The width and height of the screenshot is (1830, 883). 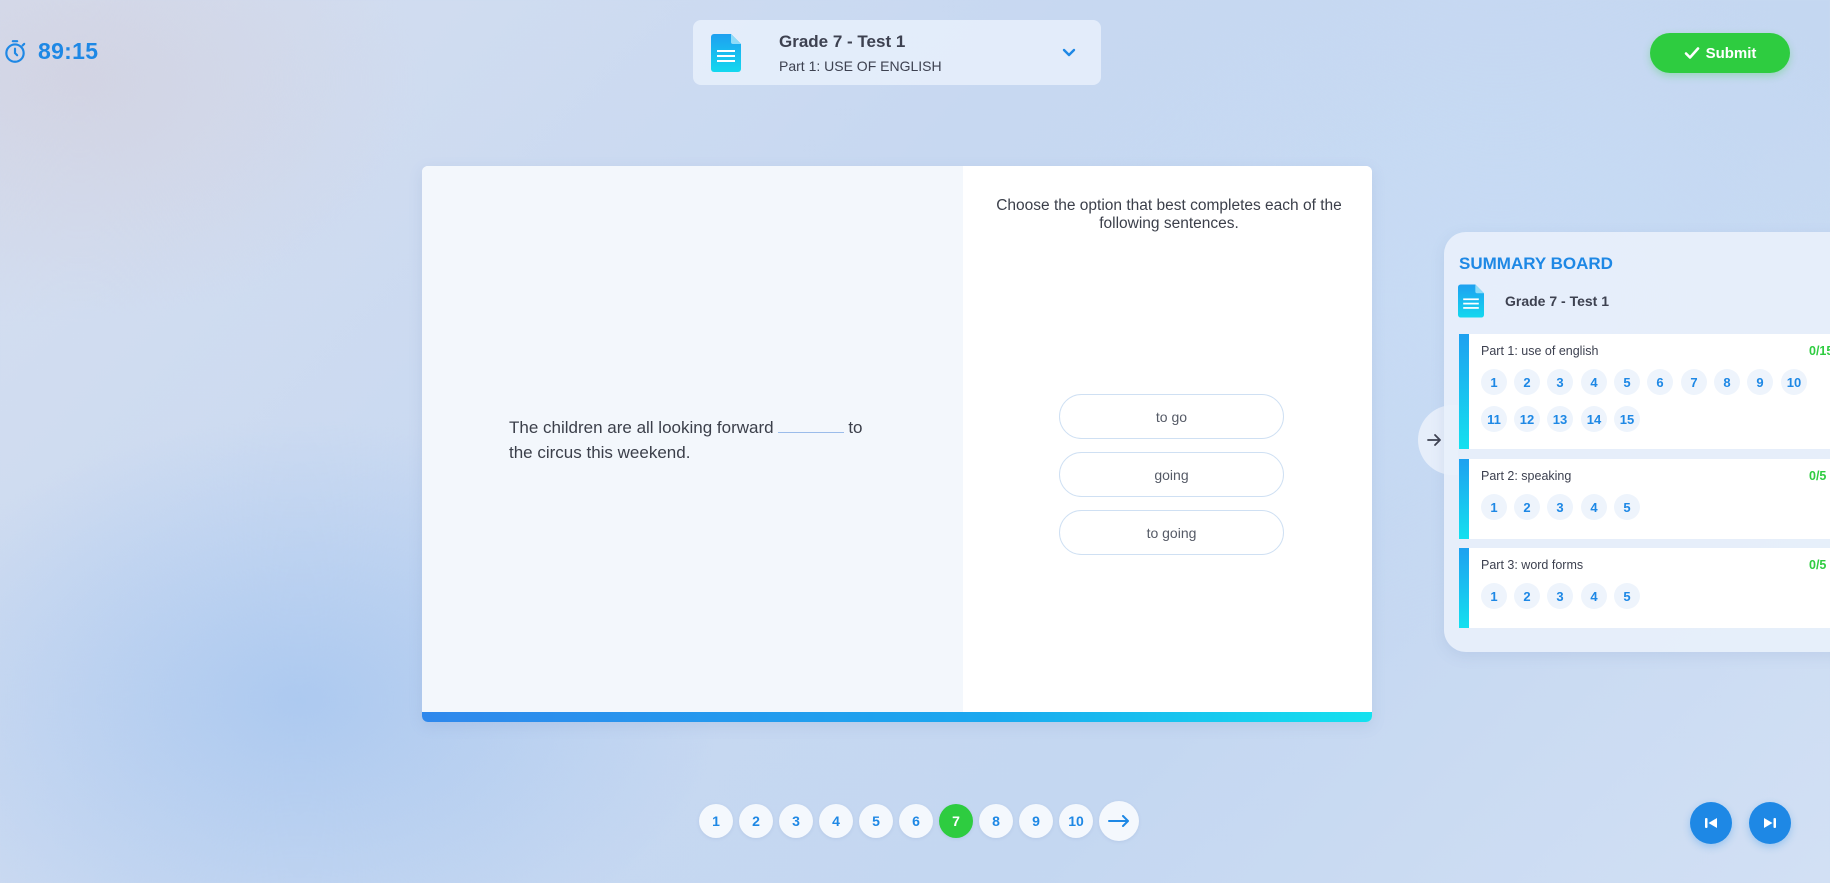 I want to click on submit-button: Submit, so click(x=1720, y=53).